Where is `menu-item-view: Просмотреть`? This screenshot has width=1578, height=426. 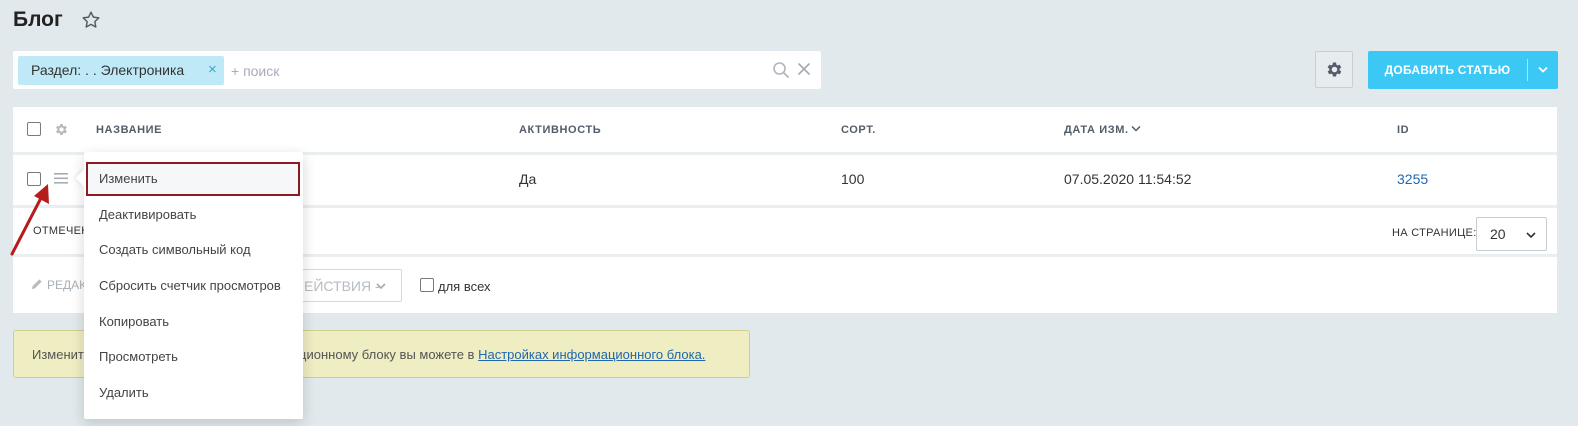
menu-item-view: Просмотреть is located at coordinates (193, 357).